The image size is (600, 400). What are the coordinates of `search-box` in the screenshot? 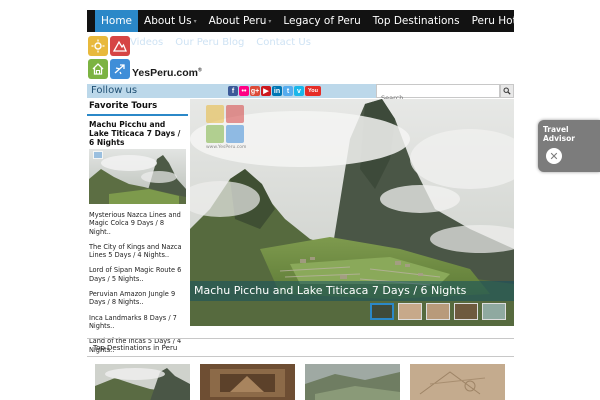 It's located at (438, 94).